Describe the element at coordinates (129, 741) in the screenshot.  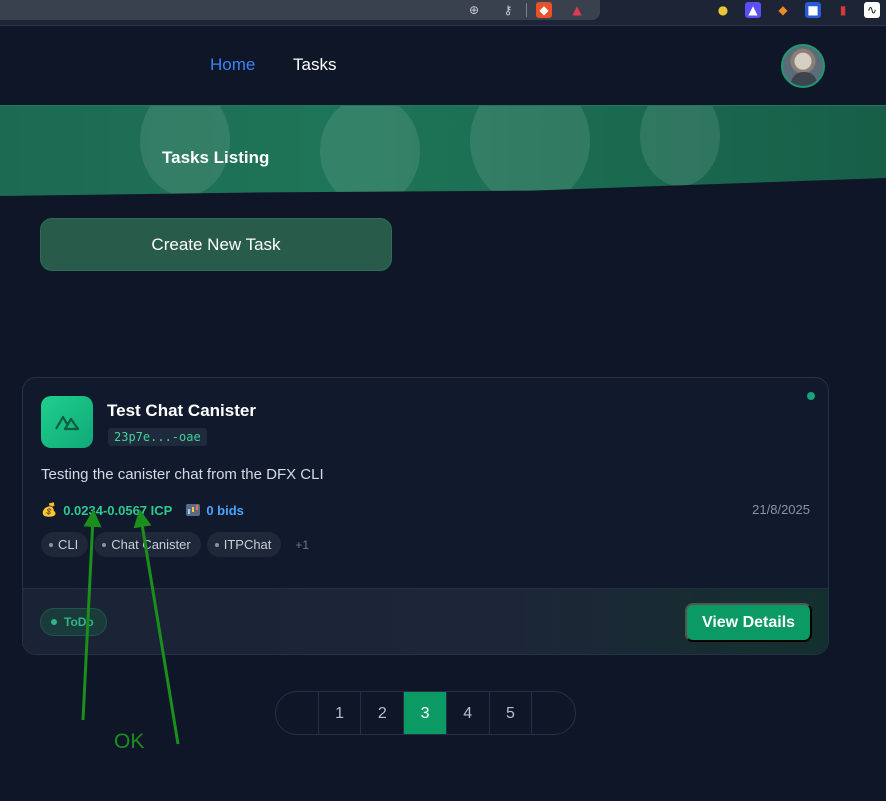
I see `annotation-label: OK` at that location.